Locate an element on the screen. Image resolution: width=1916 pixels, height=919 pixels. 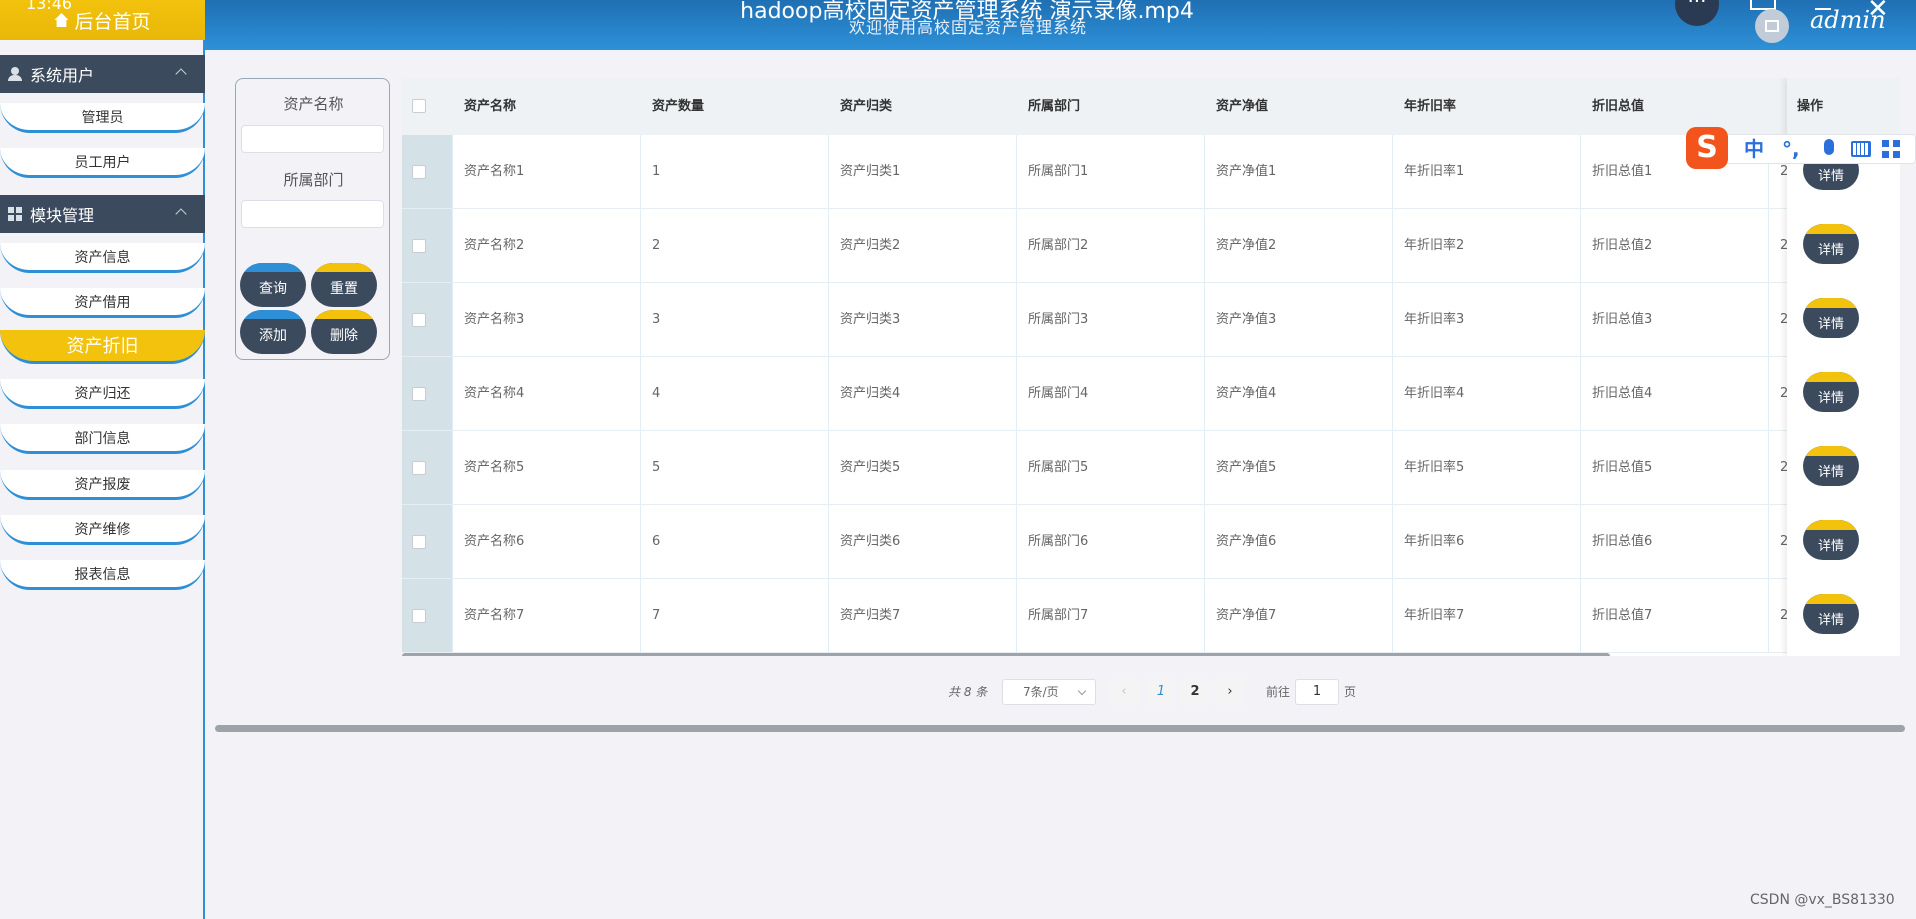
section-system-users: 系统用户 is located at coordinates (102, 74).